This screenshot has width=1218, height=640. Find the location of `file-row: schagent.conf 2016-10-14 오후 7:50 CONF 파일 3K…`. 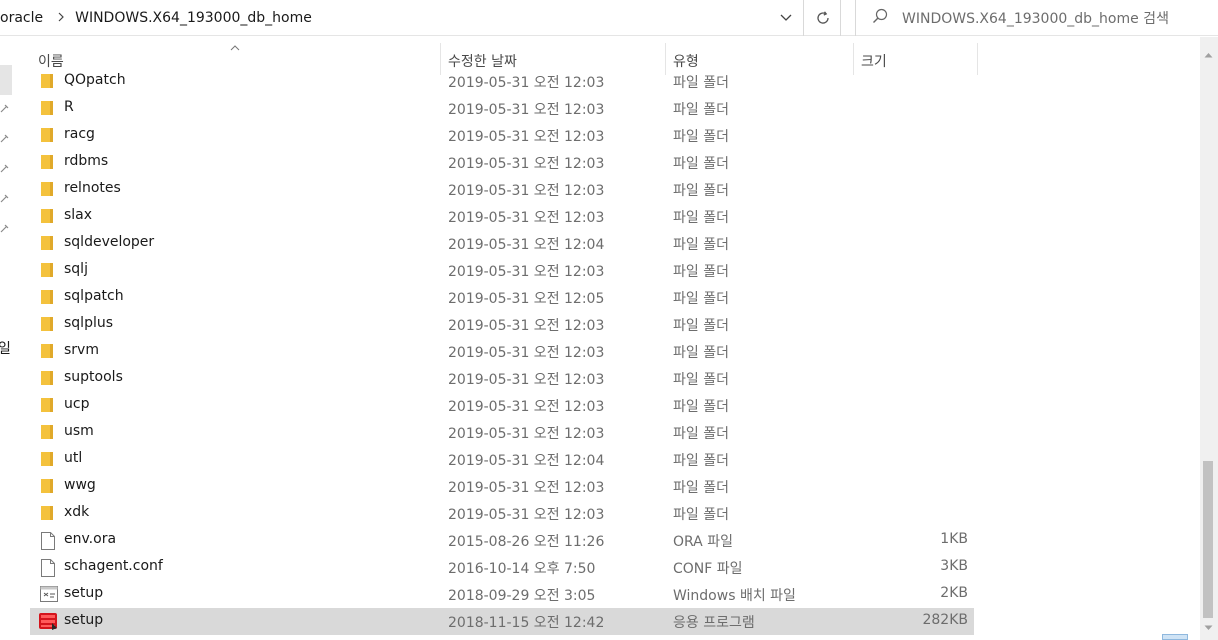

file-row: schagent.conf 2016-10-14 오후 7:50 CONF 파일 3K… is located at coordinates (502, 567).